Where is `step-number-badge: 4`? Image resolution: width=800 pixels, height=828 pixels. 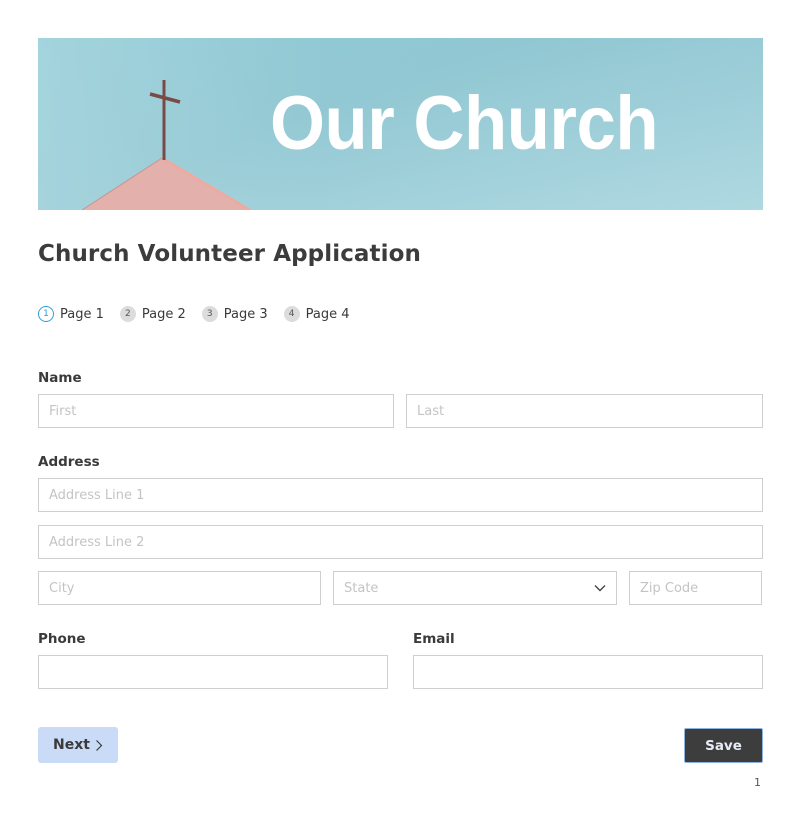
step-number-badge: 4 is located at coordinates (291, 314).